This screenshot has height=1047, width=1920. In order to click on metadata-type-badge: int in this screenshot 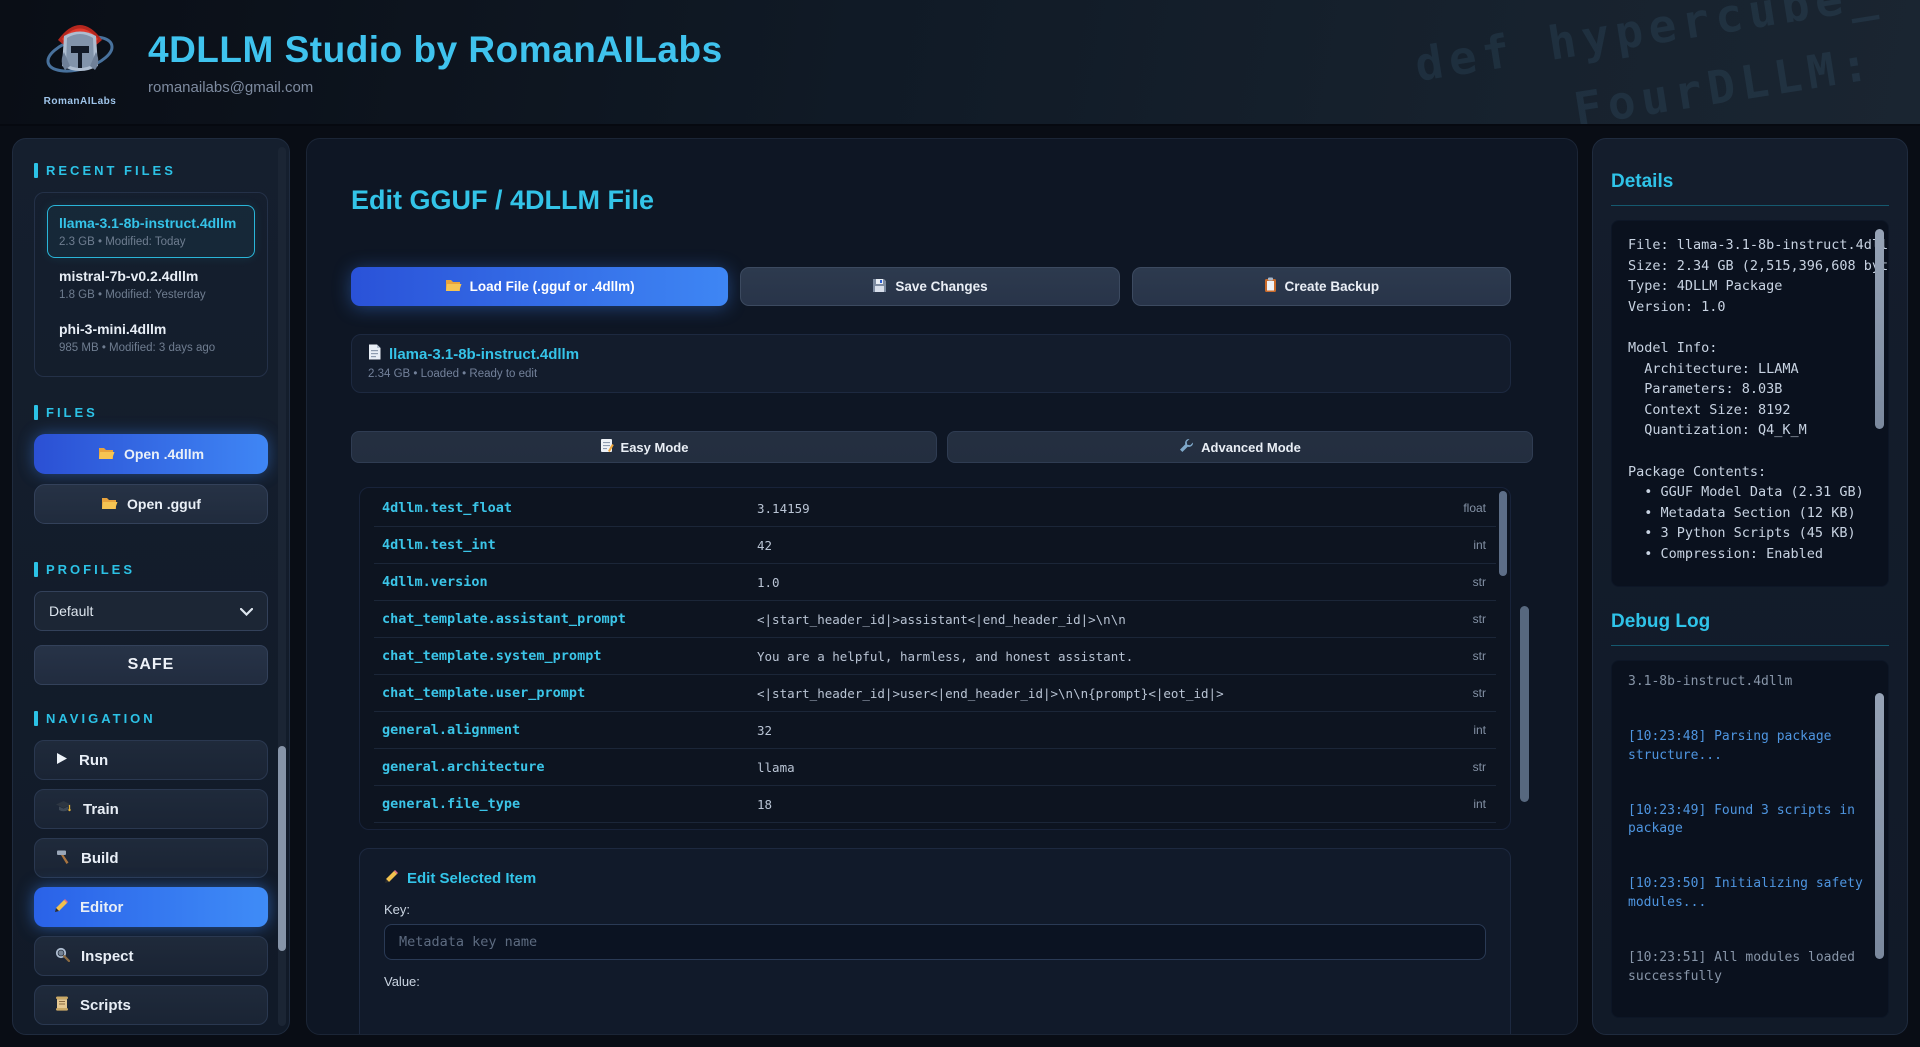, I will do `click(1479, 545)`.